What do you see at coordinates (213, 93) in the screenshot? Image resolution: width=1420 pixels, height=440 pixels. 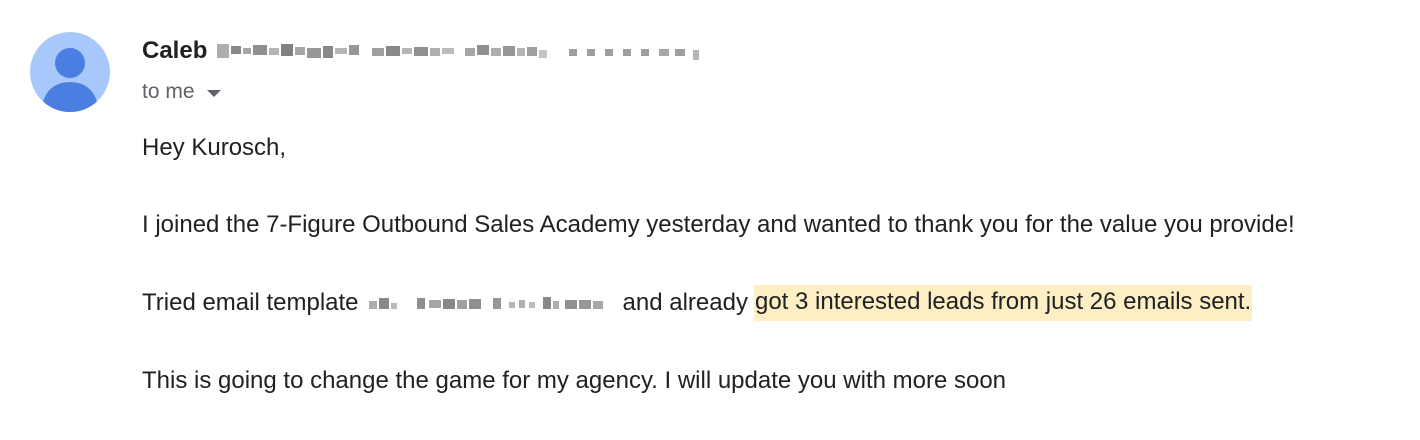 I see `caret-down-icon` at bounding box center [213, 93].